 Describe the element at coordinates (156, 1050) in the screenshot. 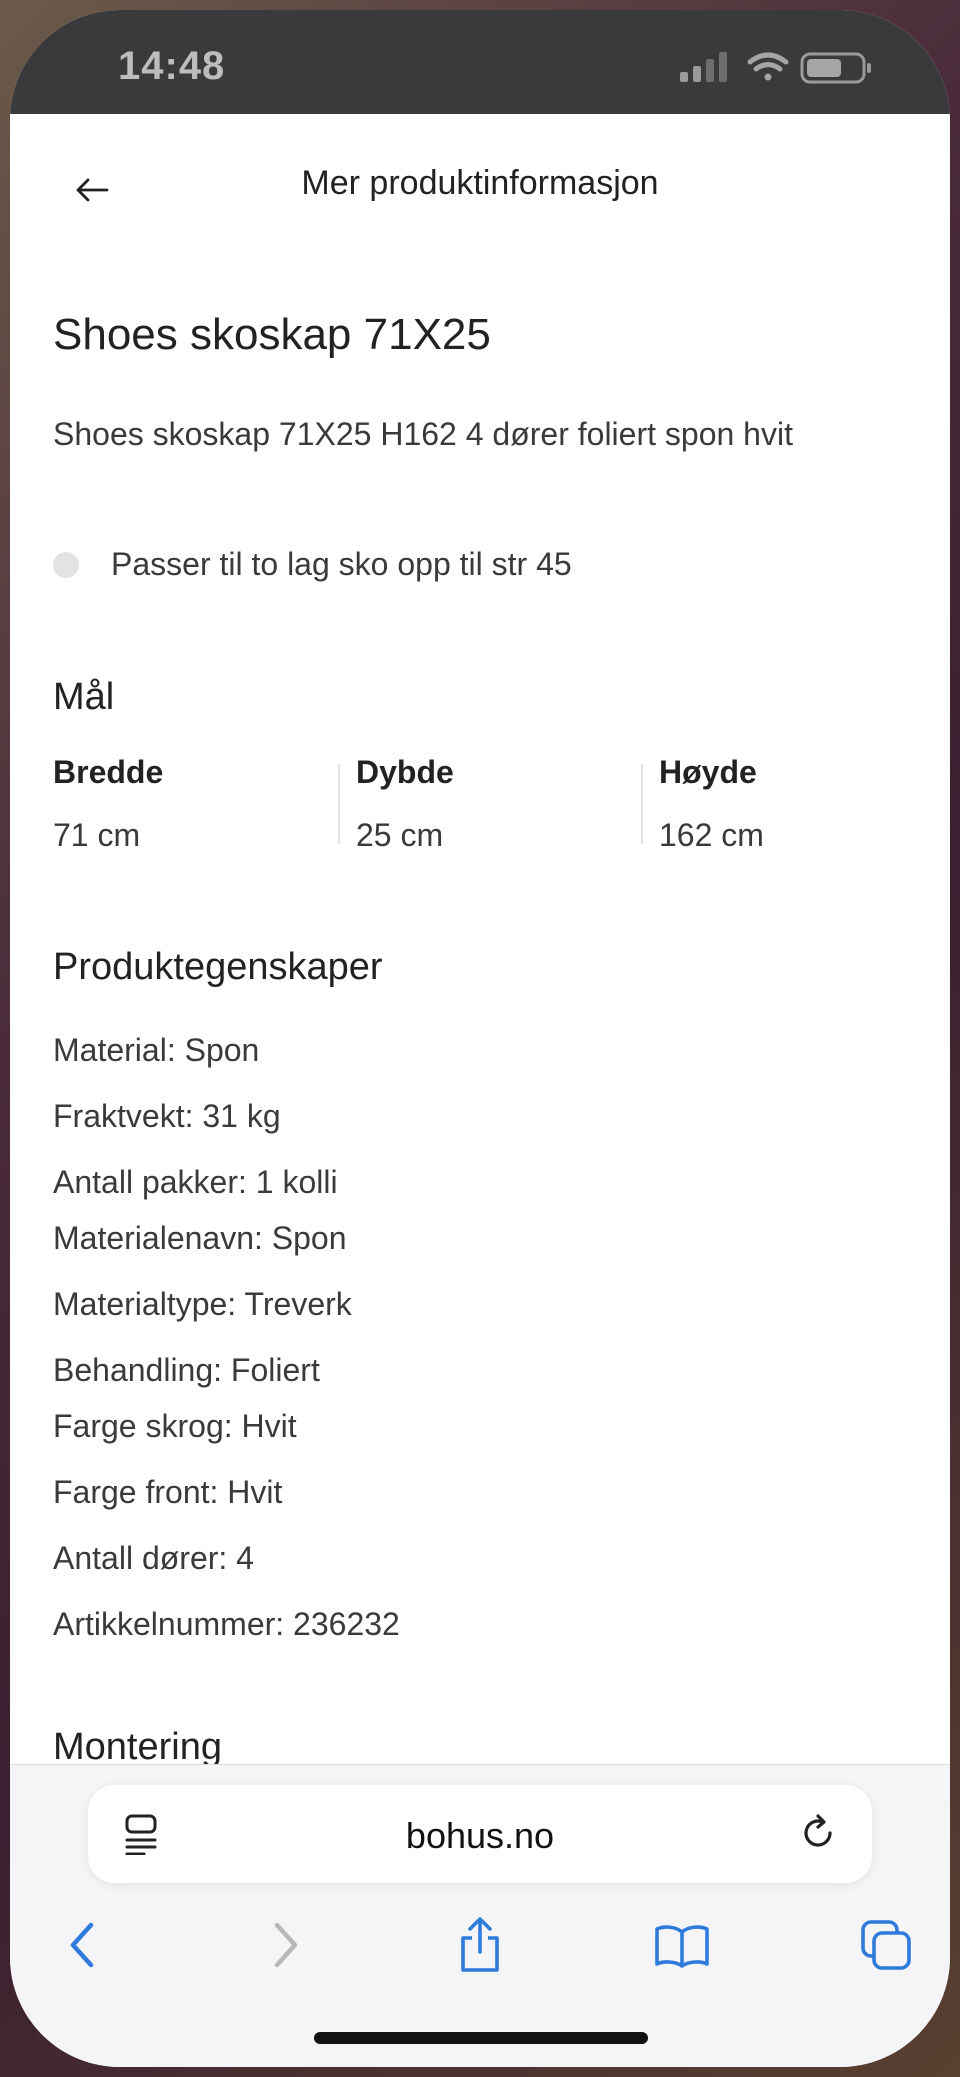

I see `property-row: Material: Spon` at that location.